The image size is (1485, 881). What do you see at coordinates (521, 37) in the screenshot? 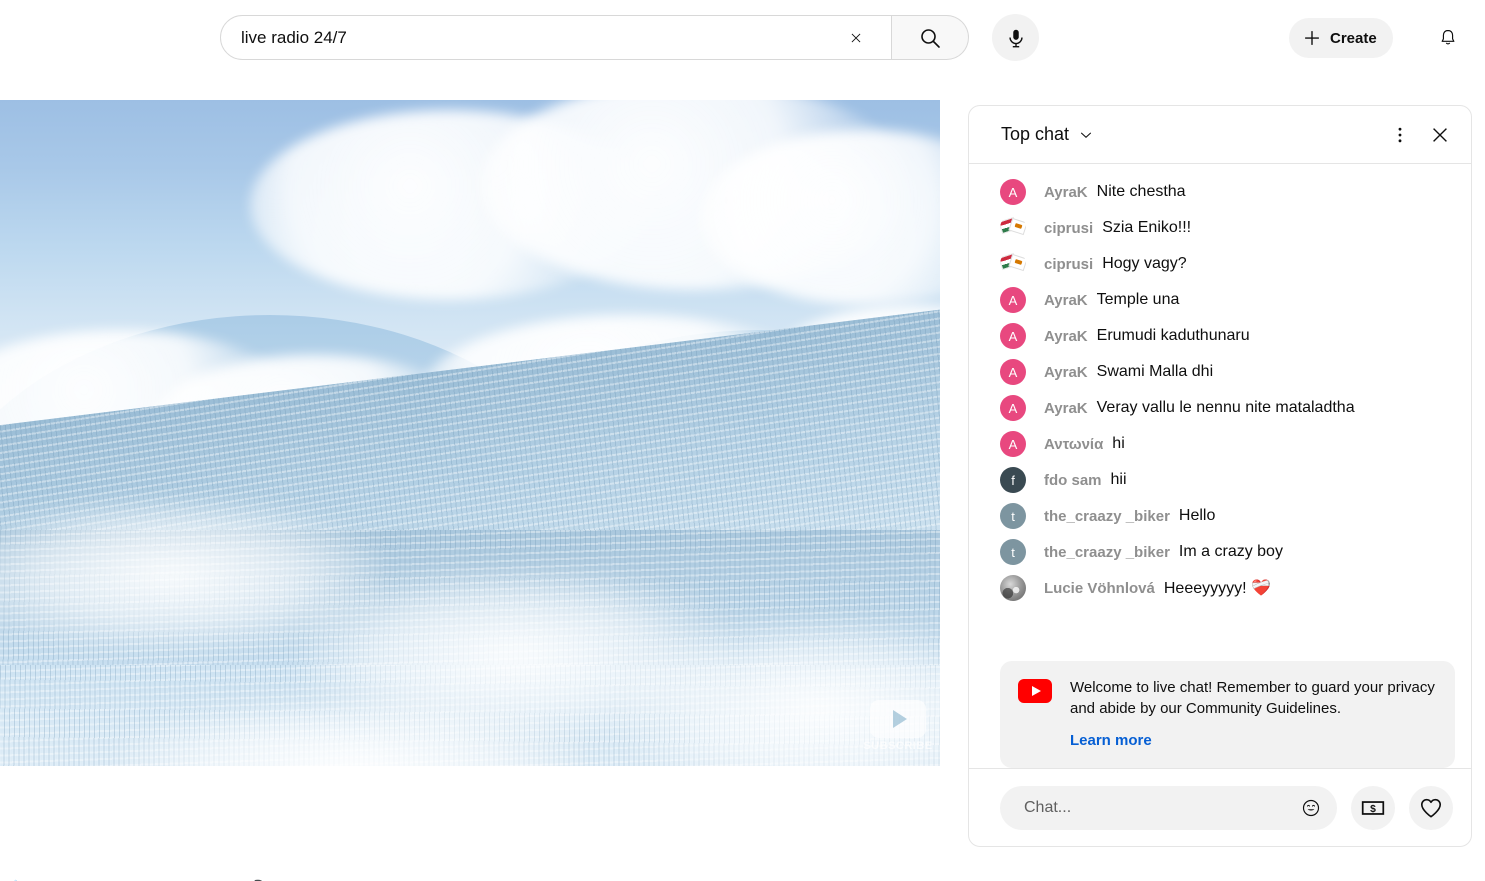
I see `search-input` at bounding box center [521, 37].